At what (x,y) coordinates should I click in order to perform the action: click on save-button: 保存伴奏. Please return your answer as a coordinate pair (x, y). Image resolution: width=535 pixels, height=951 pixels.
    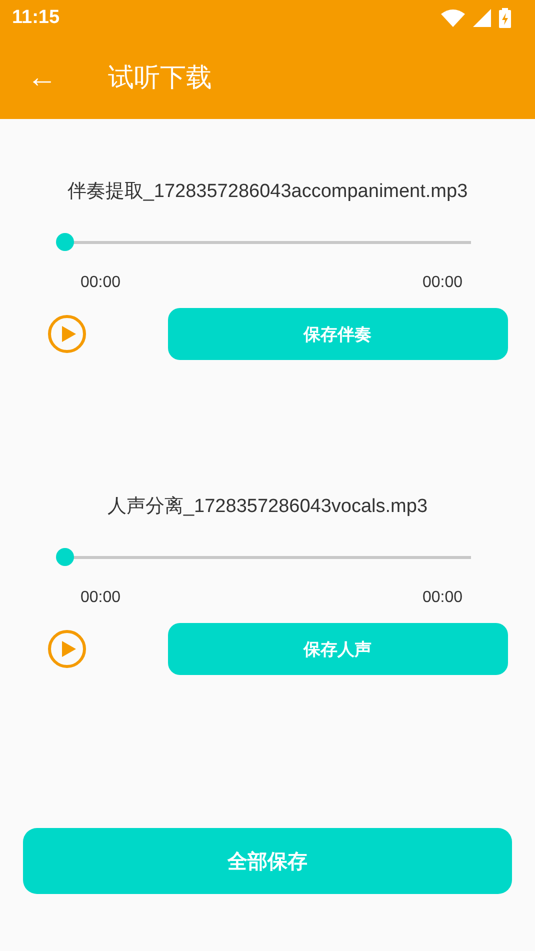
    Looking at the image, I should click on (338, 334).